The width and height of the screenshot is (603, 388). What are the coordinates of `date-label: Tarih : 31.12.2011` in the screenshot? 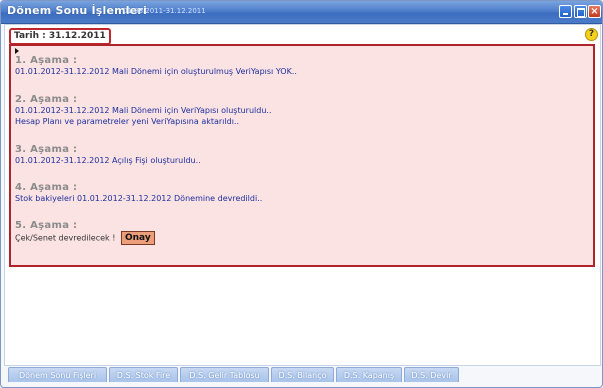 It's located at (60, 36).